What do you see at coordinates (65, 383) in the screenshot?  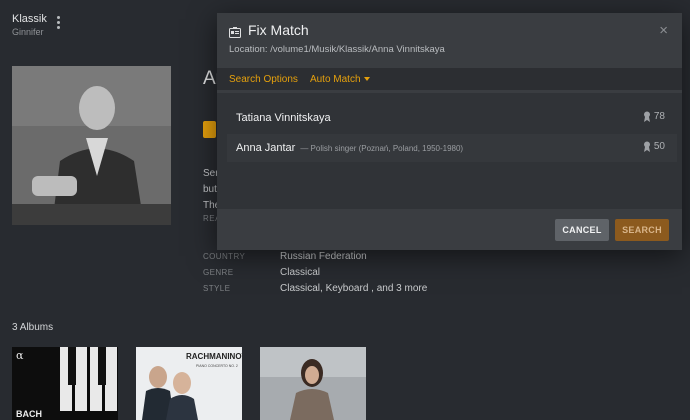 I see `album-cover: α BACH` at bounding box center [65, 383].